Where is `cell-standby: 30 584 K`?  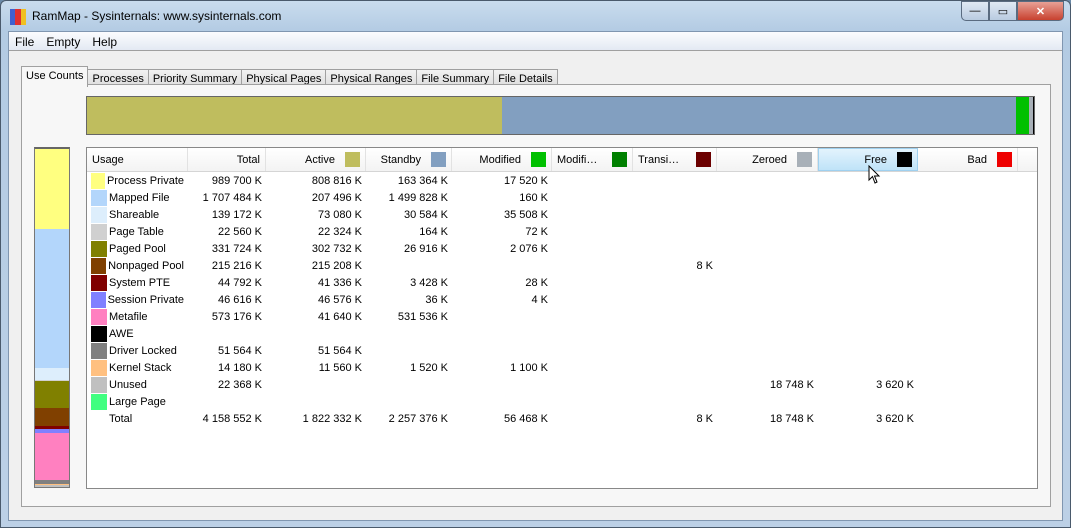 cell-standby: 30 584 K is located at coordinates (425, 214).